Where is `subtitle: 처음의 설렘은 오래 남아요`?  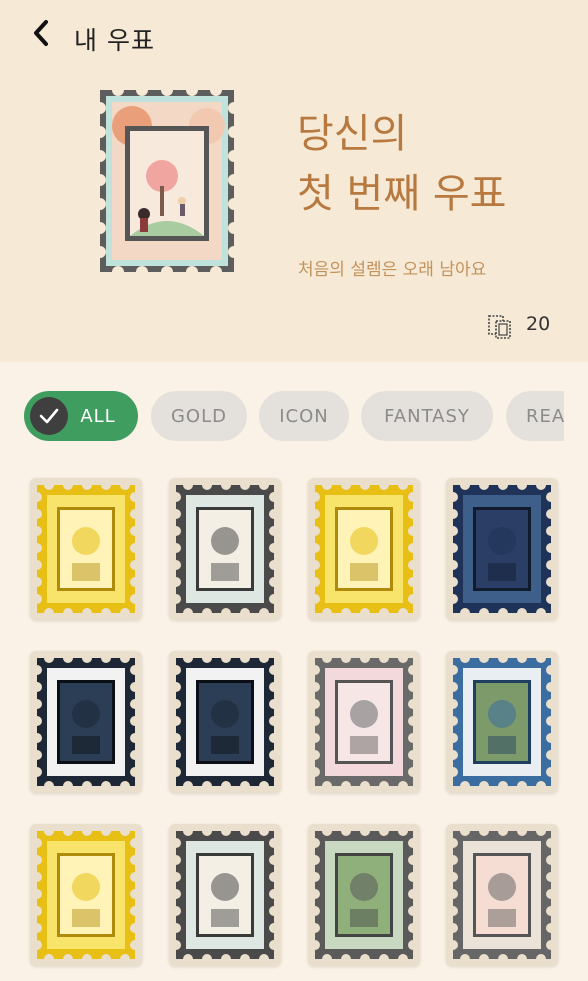
subtitle: 처음의 설렘은 오래 남아요 is located at coordinates (392, 270).